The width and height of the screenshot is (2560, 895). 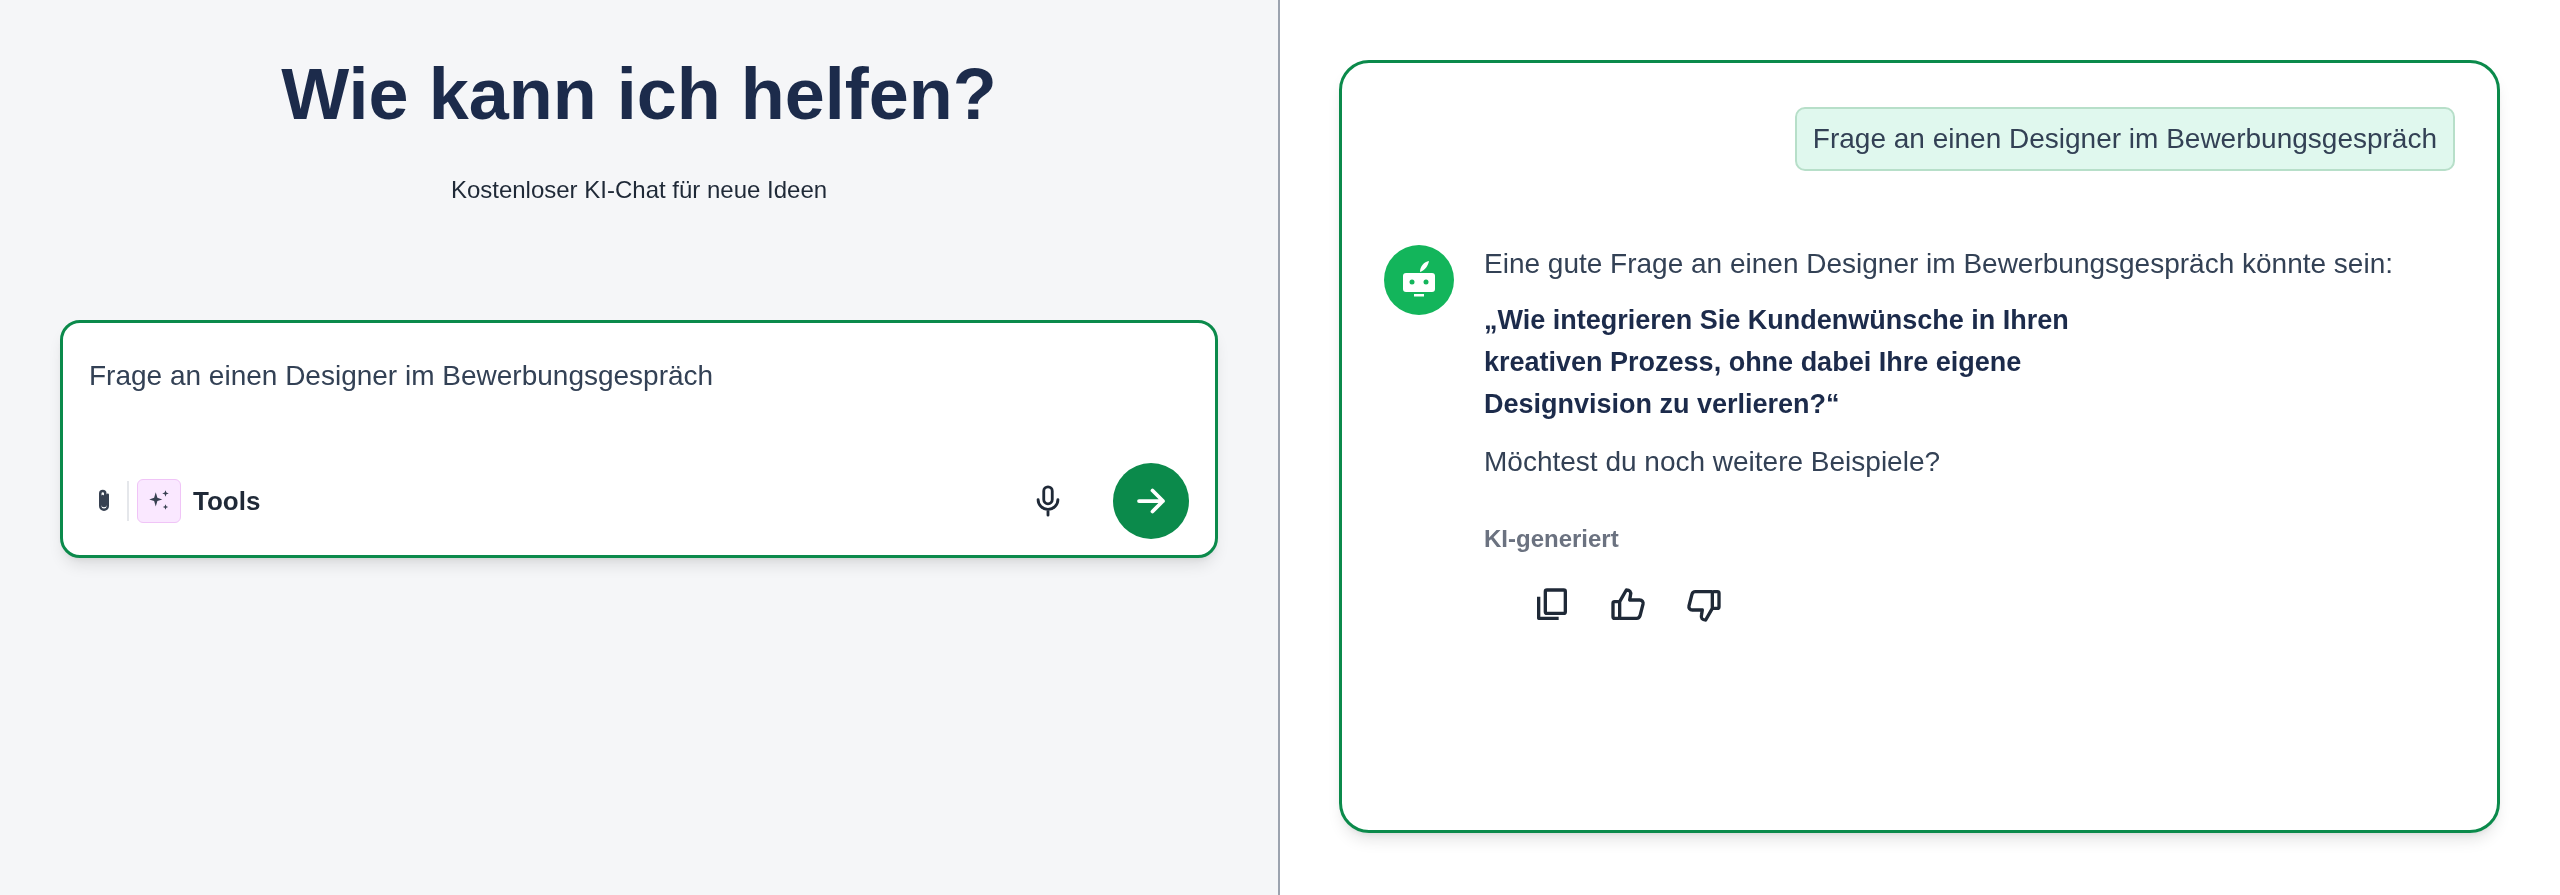 What do you see at coordinates (1419, 280) in the screenshot?
I see `robot-avatar-icon` at bounding box center [1419, 280].